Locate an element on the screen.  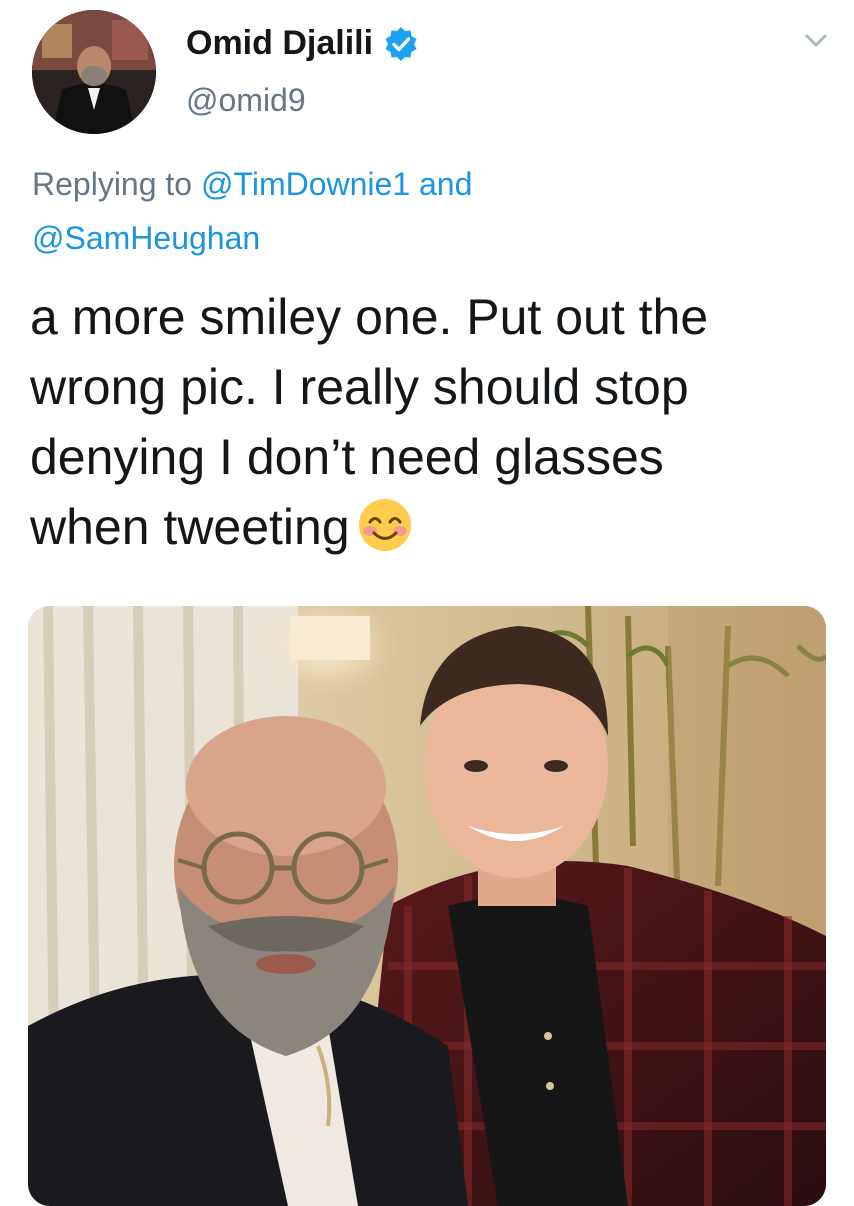
mention-link-timdownie1: @TimDownie1 is located at coordinates (305, 184).